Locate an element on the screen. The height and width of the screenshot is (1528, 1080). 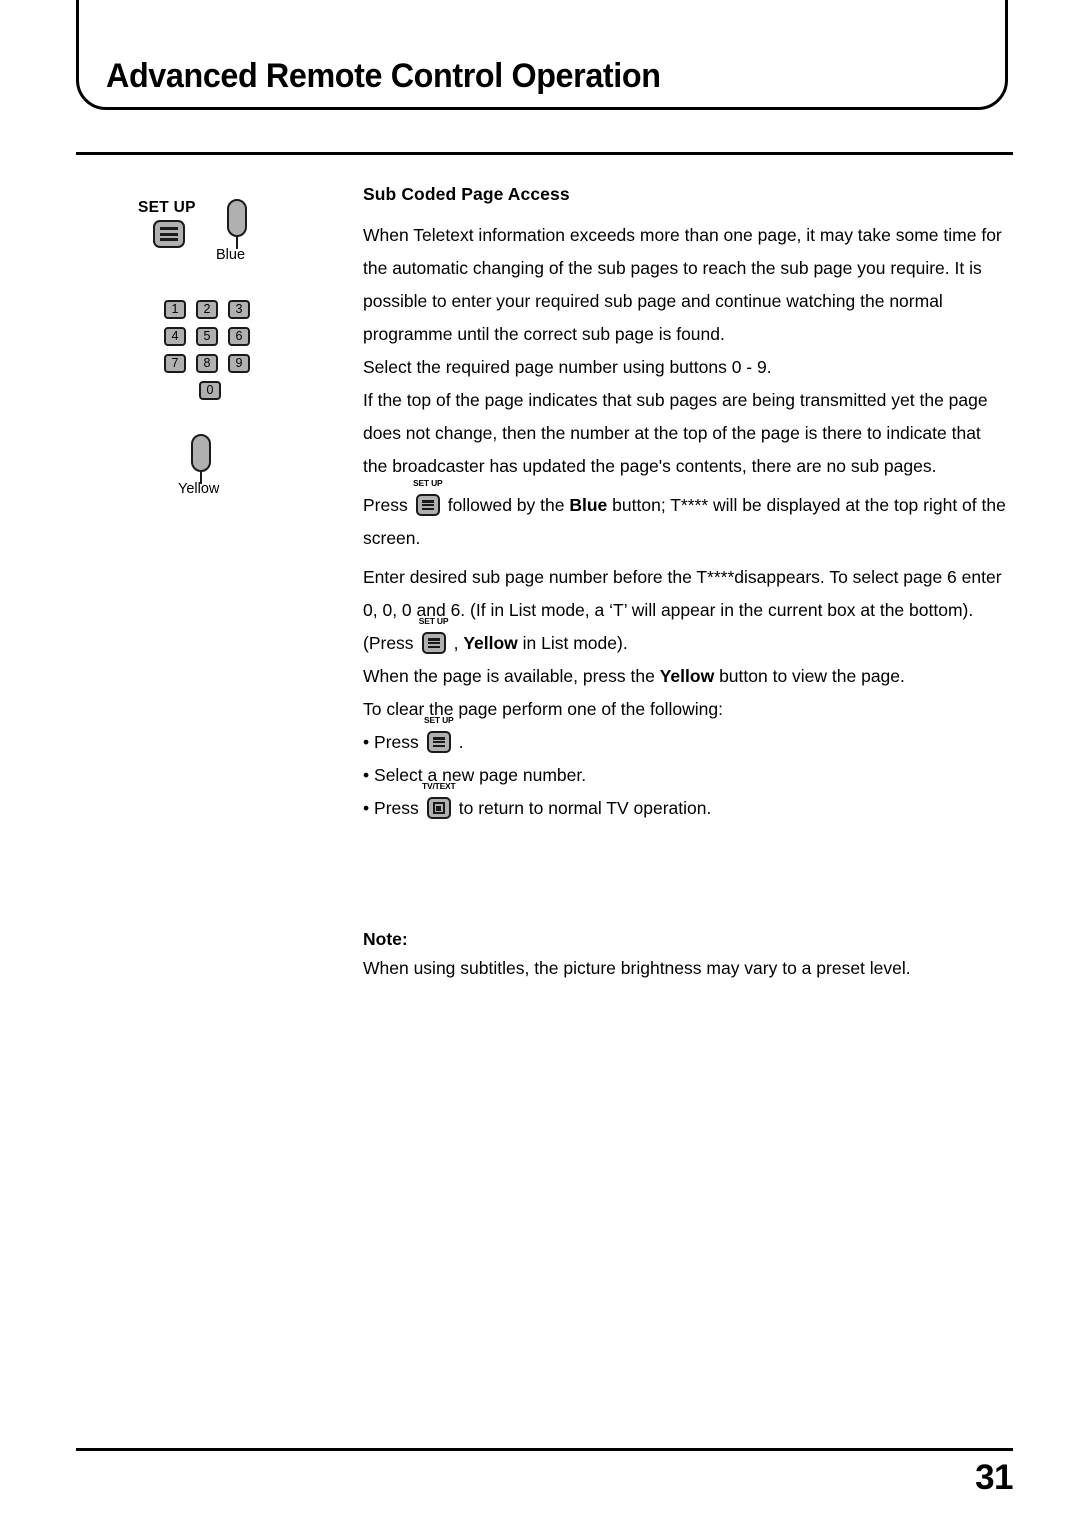
numeric-keypad: 1 2 3 4 5 6 7 8 9 0 is located at coordinates (210, 354).